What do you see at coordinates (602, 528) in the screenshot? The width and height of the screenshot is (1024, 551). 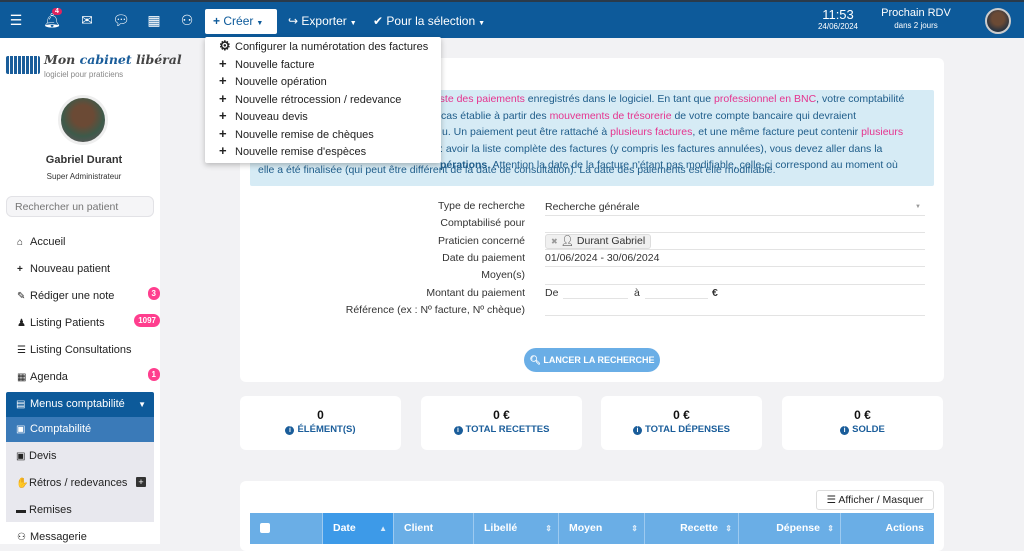 I see `column-header-moyen: Moyen ⇕` at bounding box center [602, 528].